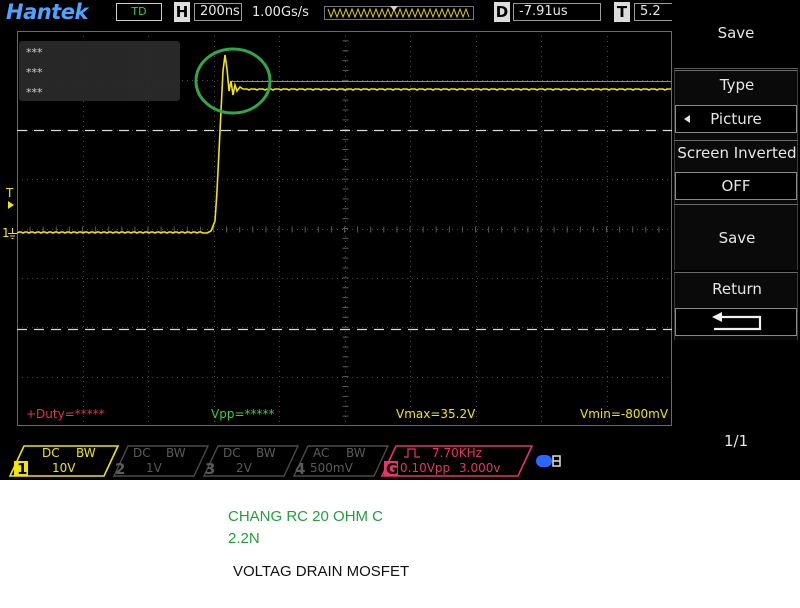  Describe the element at coordinates (51, 453) in the screenshot. I see `channel-1-coupling: DC` at that location.